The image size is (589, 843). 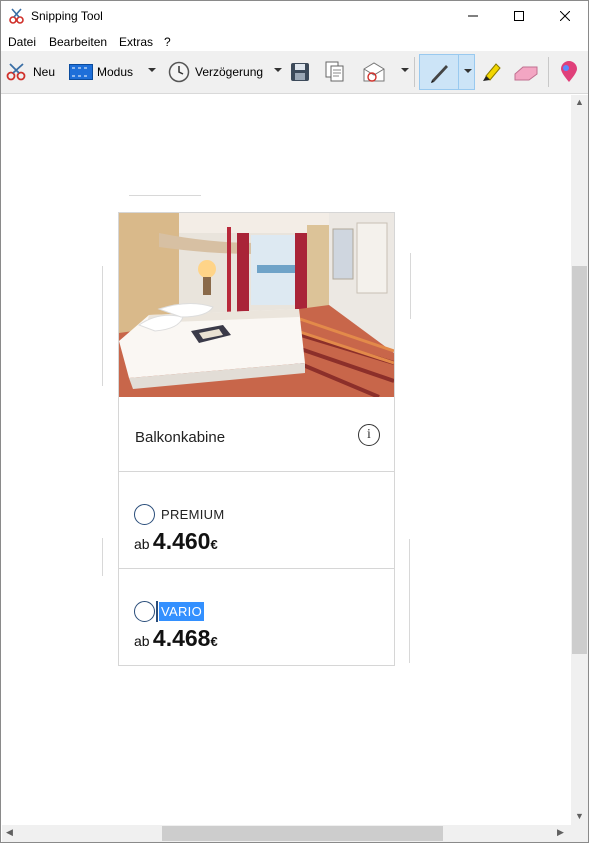 I want to click on vario-radio, so click(x=144, y=611).